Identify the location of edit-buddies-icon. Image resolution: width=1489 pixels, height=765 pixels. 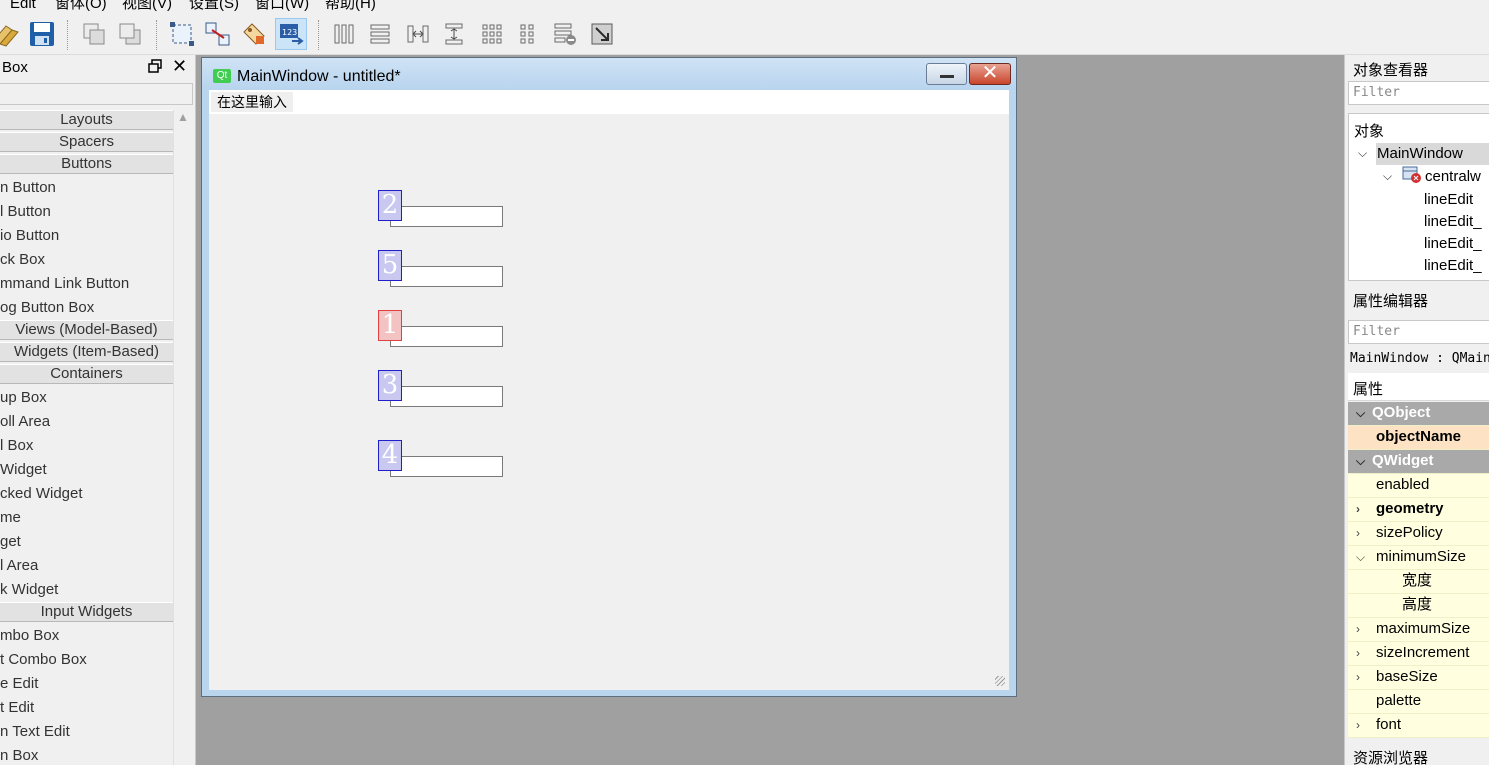
(254, 34).